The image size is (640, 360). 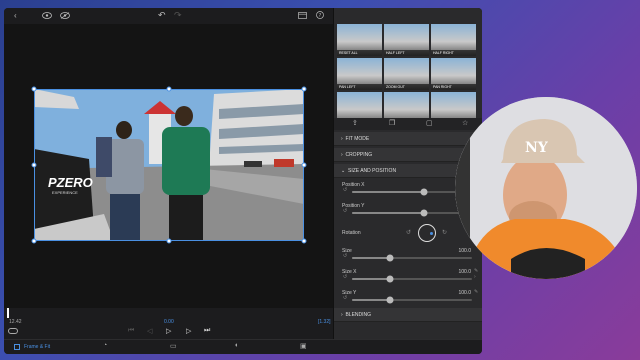 What do you see at coordinates (429, 123) in the screenshot?
I see `paste-icon: ▢` at bounding box center [429, 123].